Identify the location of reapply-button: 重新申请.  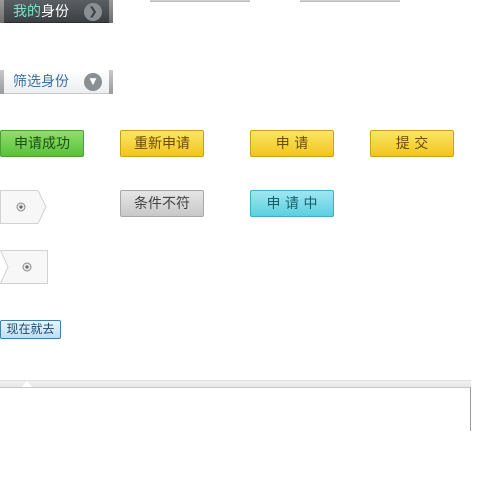
(162, 143).